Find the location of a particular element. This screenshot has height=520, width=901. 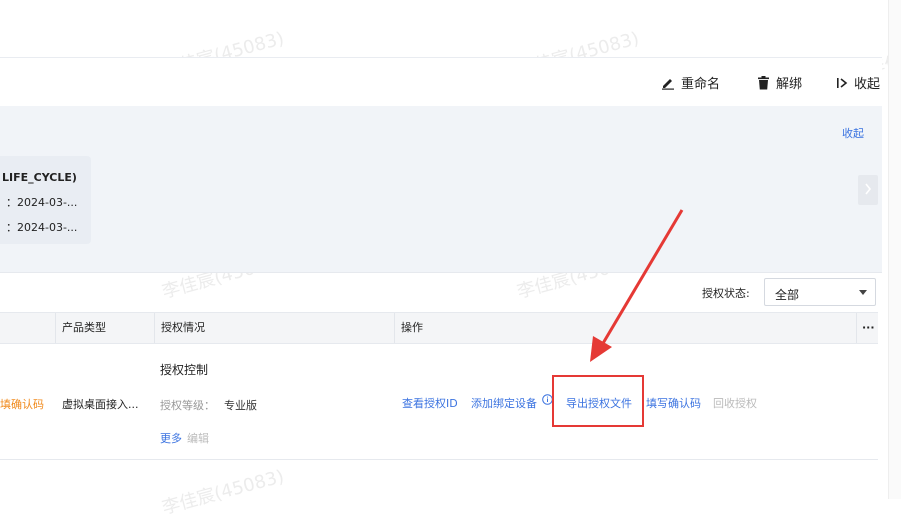

chevron-right-icon is located at coordinates (868, 190).